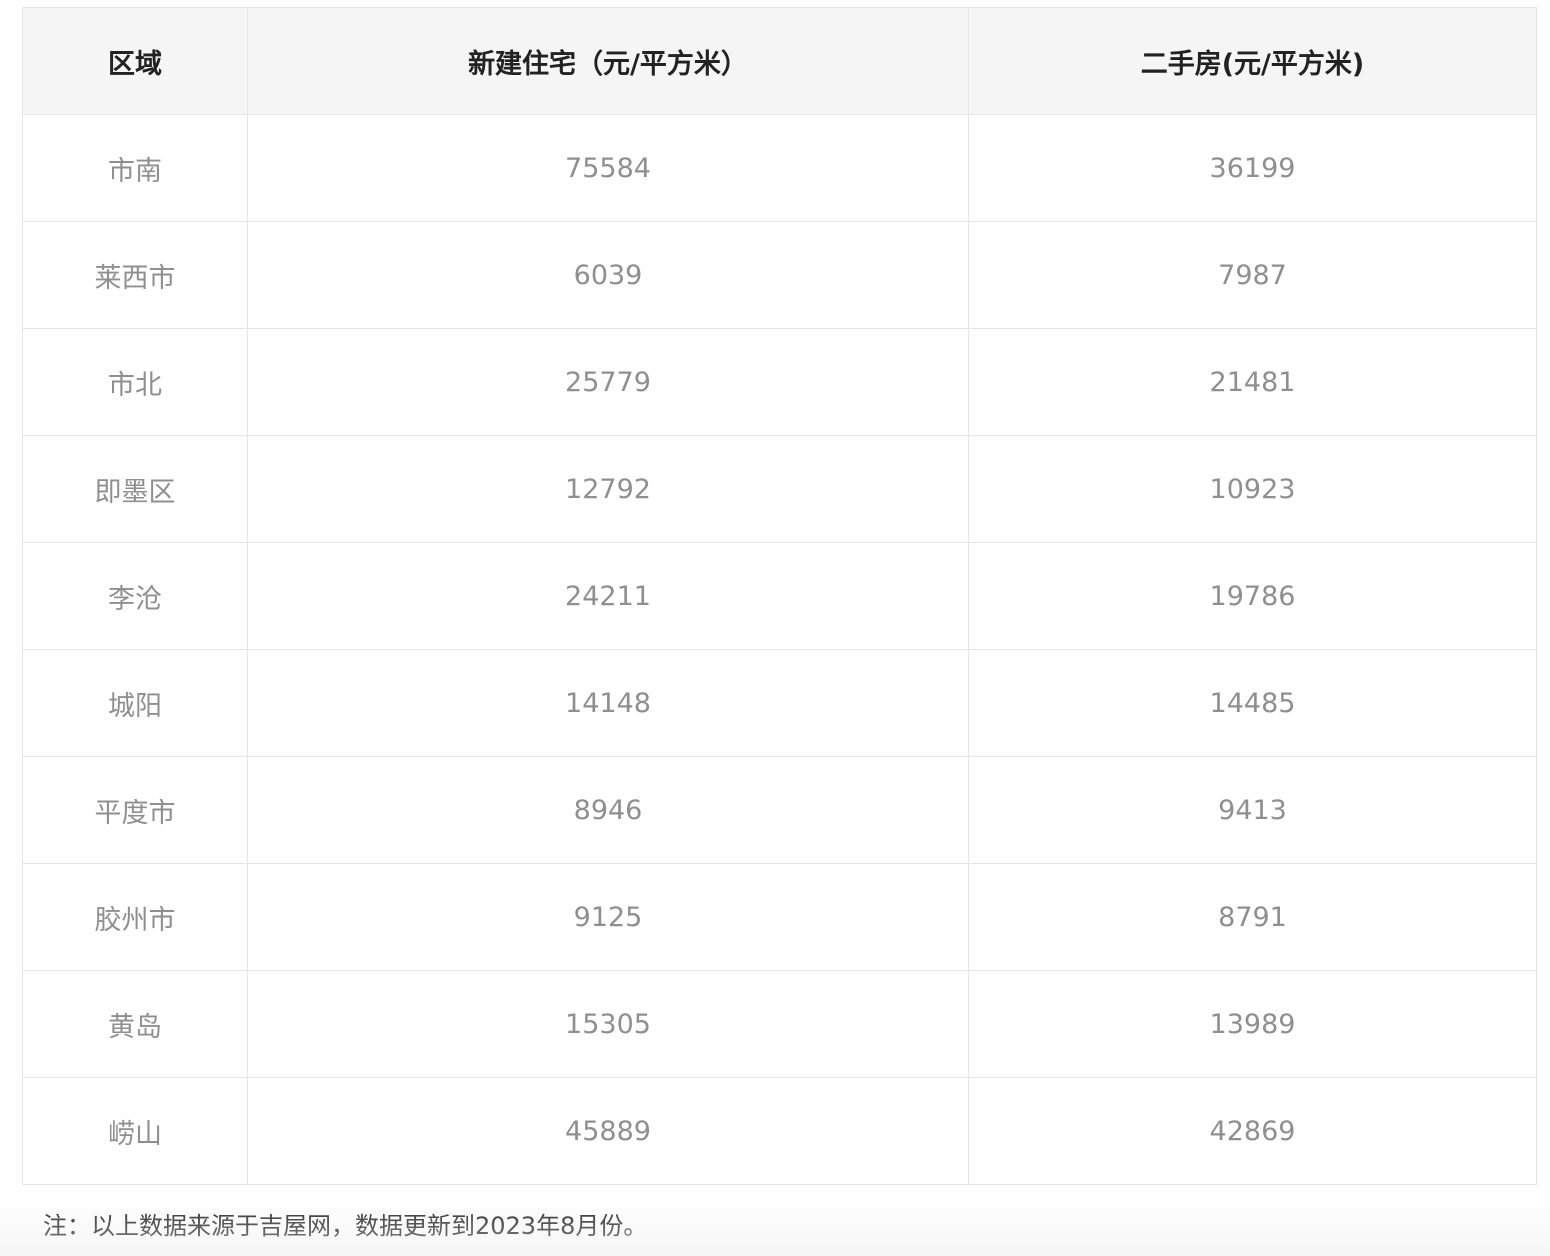 Image resolution: width=1550 pixels, height=1256 pixels. Describe the element at coordinates (1252, 275) in the screenshot. I see `cell-second-hand-price: 7987` at that location.